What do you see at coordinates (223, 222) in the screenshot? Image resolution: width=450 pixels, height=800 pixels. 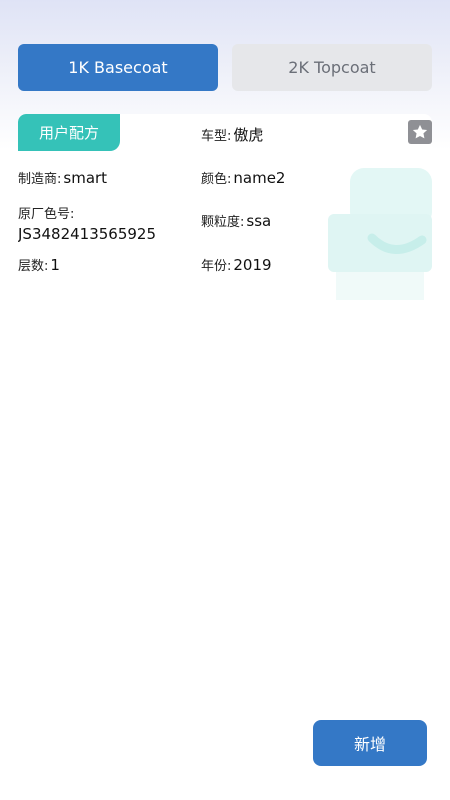 I see `grain-label: 颗粒度:` at bounding box center [223, 222].